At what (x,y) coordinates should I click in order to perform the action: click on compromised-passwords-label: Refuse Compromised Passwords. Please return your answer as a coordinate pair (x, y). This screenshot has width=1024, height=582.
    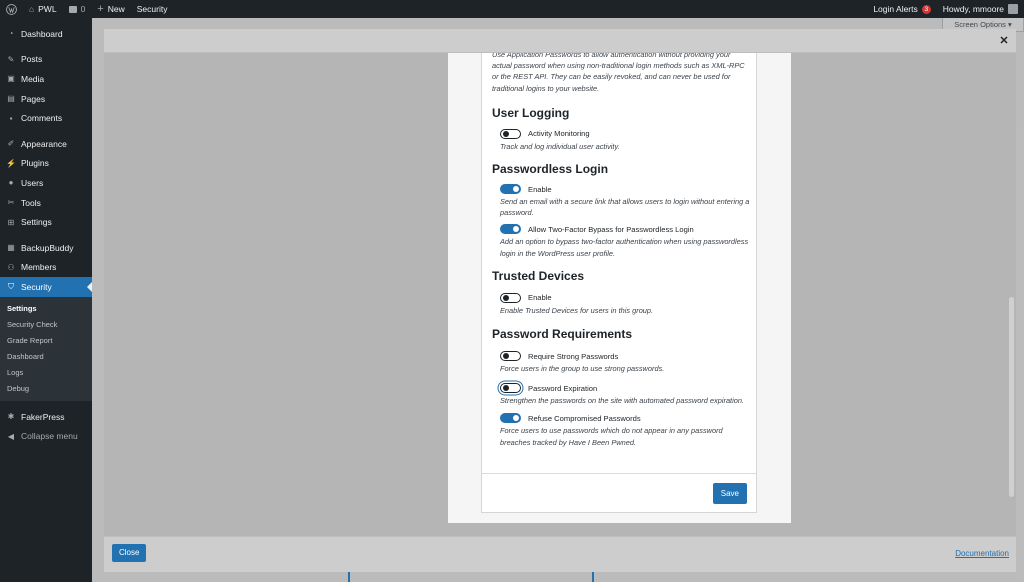
    Looking at the image, I should click on (584, 418).